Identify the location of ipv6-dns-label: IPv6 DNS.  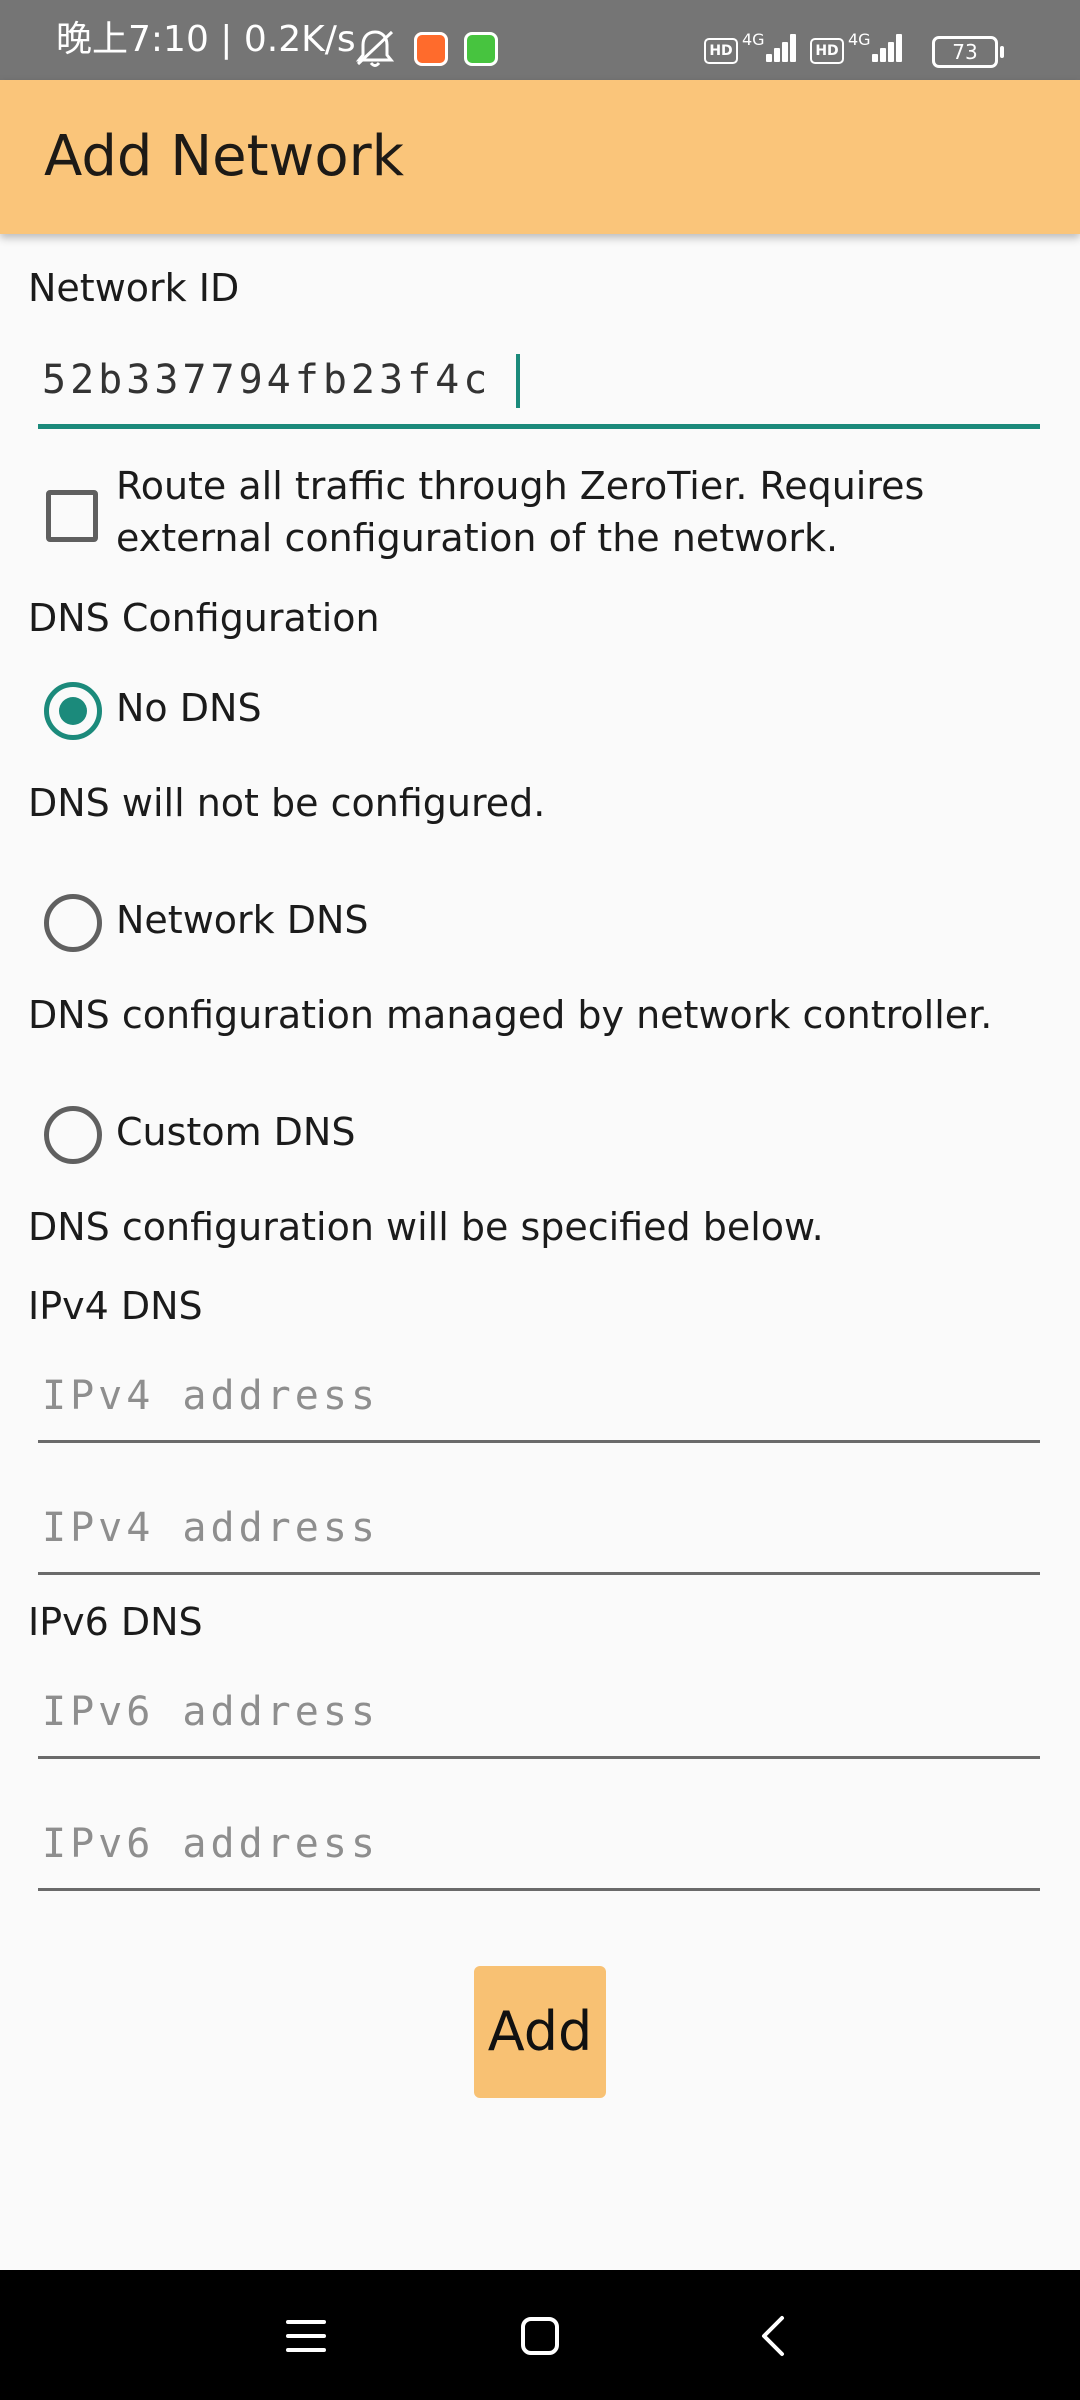
(115, 1622).